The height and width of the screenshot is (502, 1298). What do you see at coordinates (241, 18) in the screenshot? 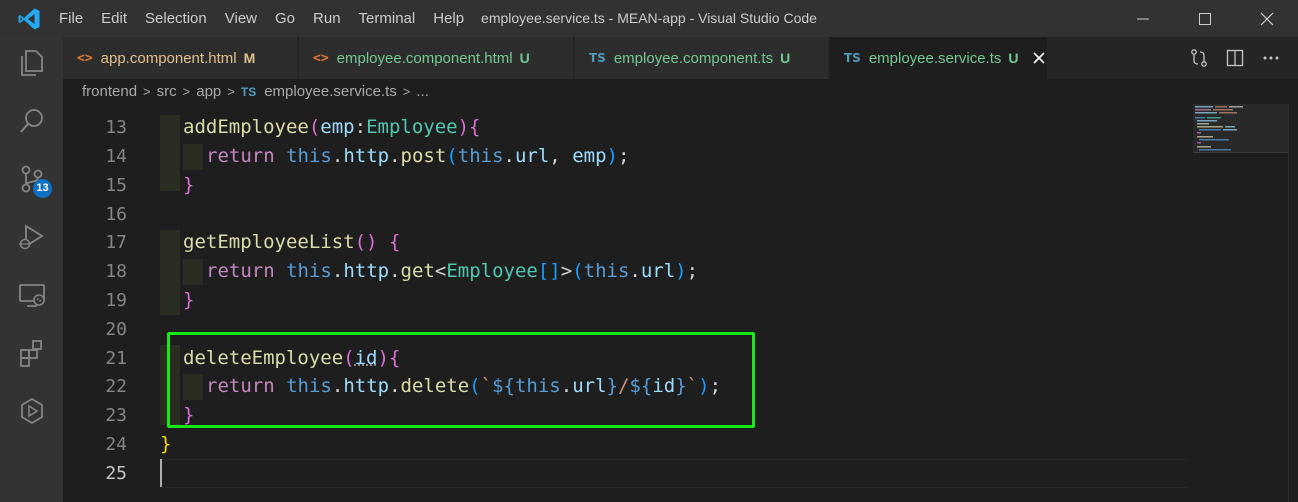
I see `menu-view: View` at bounding box center [241, 18].